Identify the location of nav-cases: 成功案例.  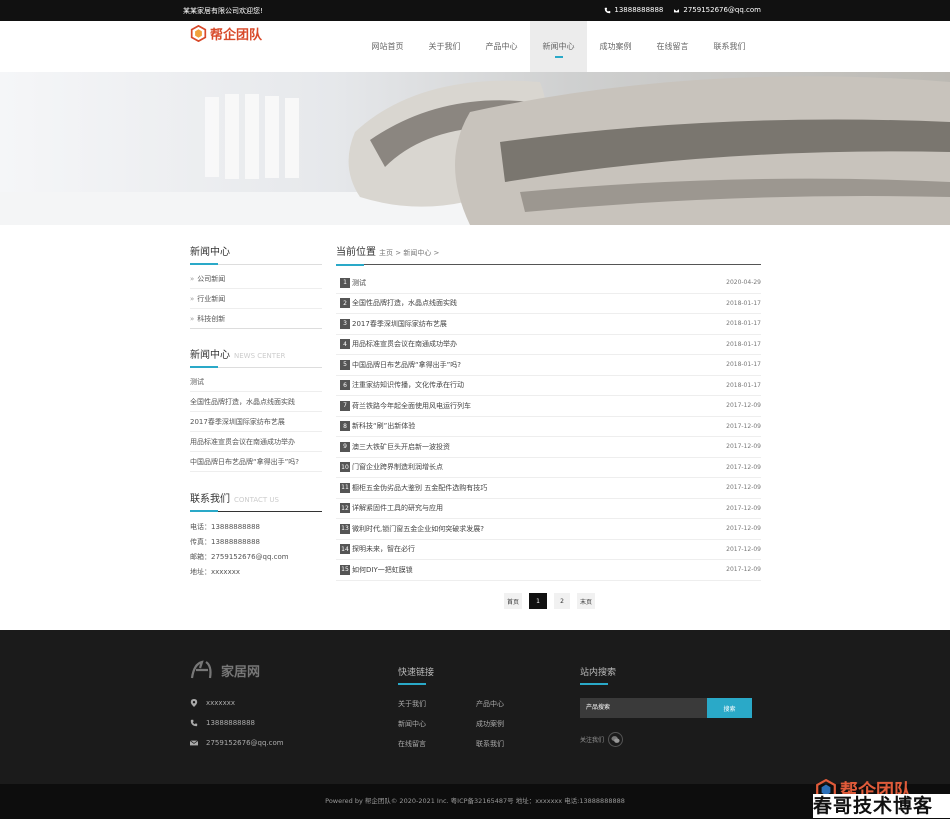
(615, 46).